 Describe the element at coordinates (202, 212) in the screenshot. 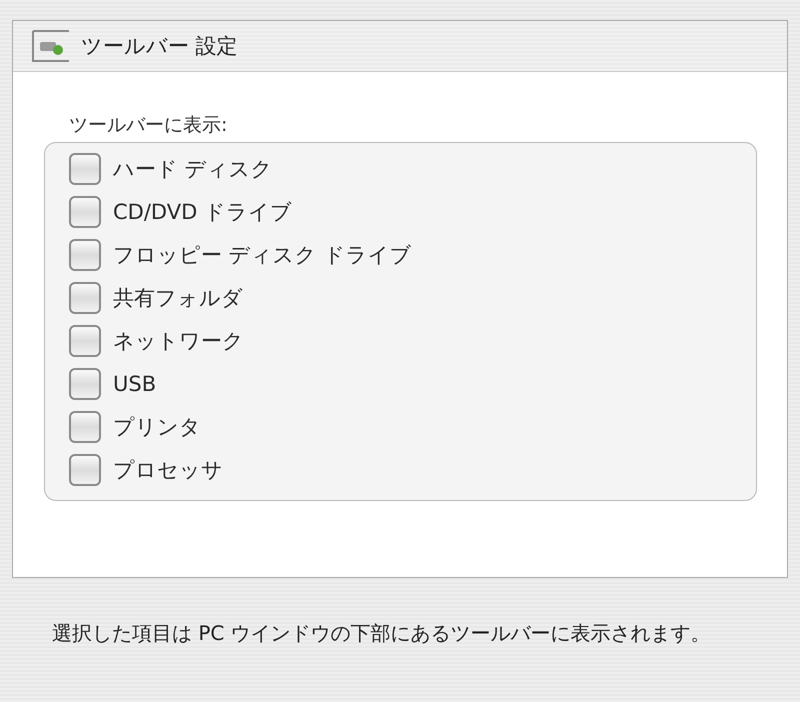

I see `checkbox-label: CD/DVD ドライブ` at that location.